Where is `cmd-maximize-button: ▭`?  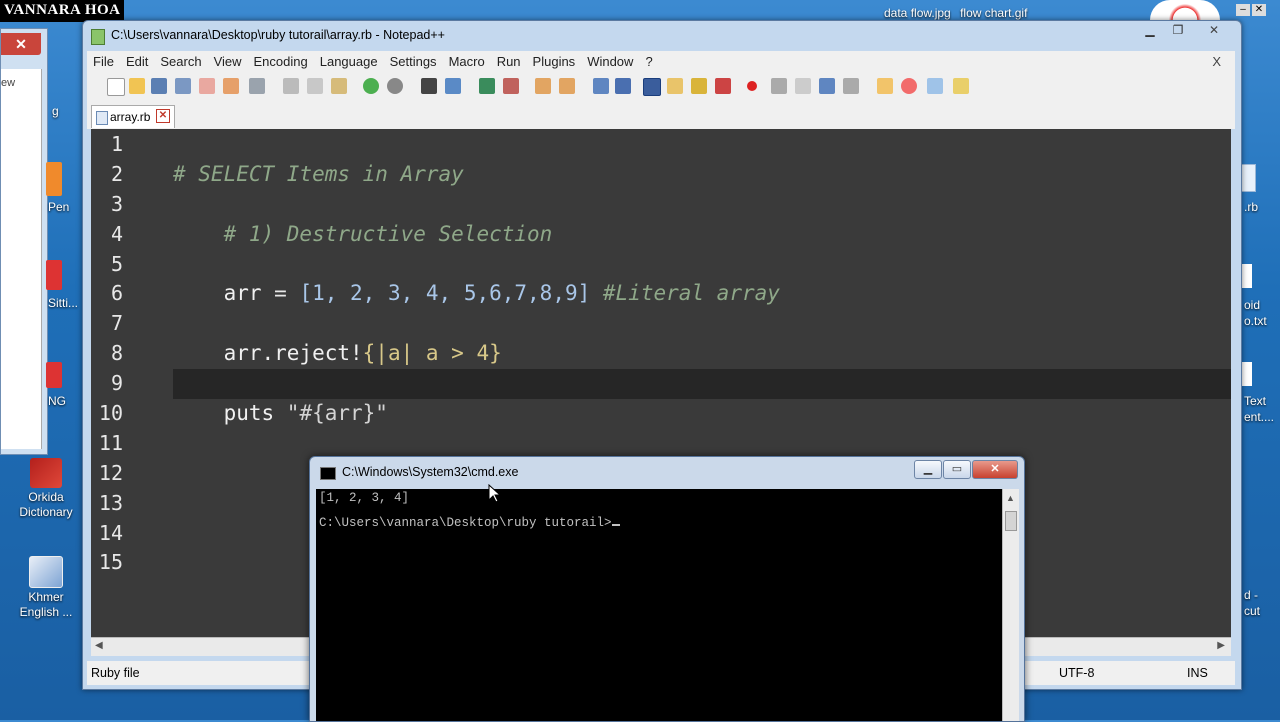 cmd-maximize-button: ▭ is located at coordinates (957, 469).